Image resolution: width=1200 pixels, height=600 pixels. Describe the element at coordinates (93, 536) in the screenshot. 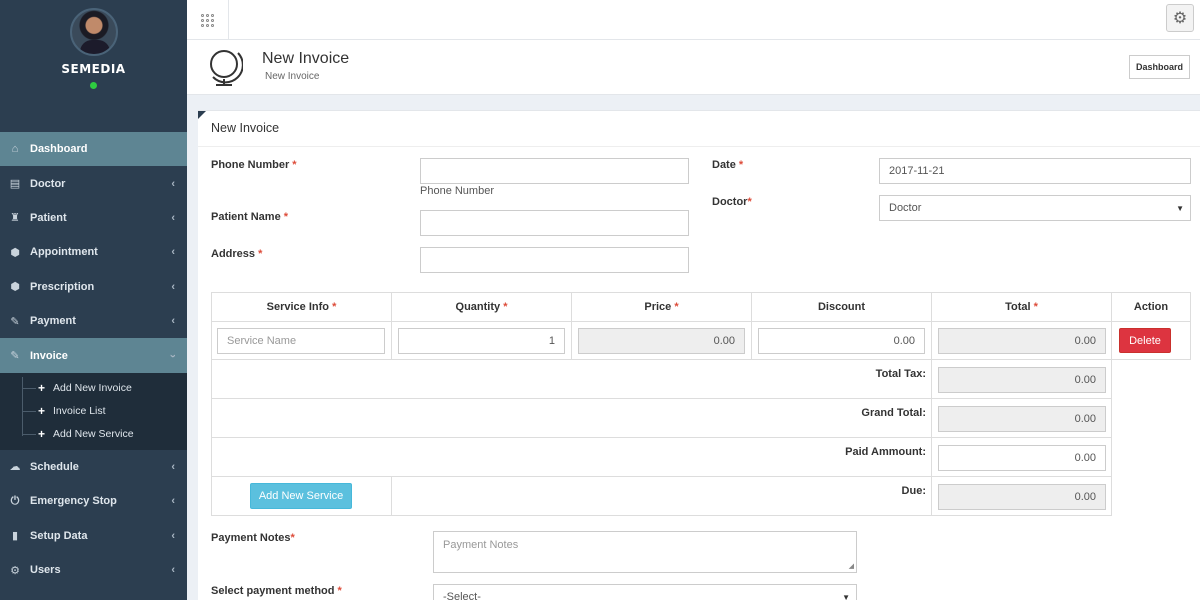

I see `sidebar-item-setup-data: ▮ Setup Data ‹` at that location.